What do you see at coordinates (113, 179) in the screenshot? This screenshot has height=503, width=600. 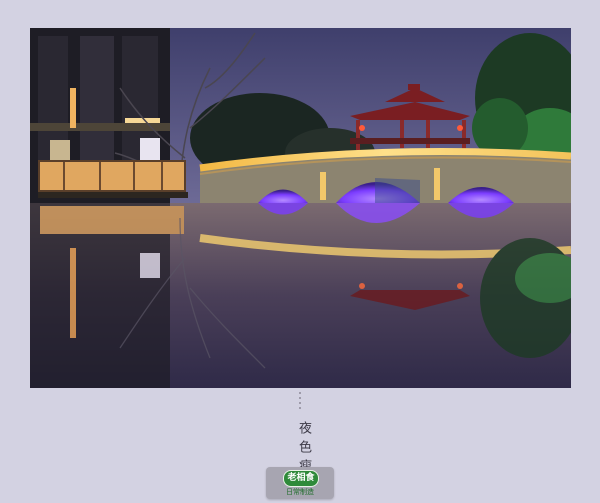 I see `left-railing` at bounding box center [113, 179].